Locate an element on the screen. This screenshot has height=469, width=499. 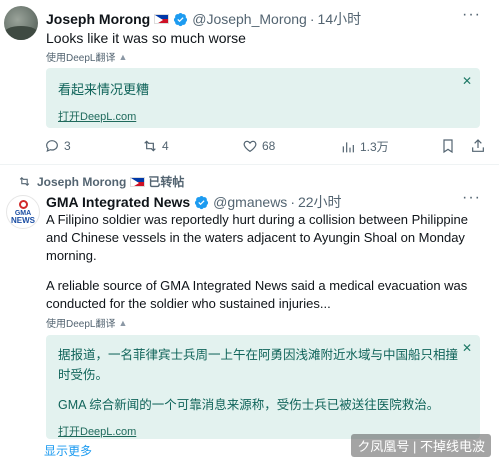
text-line: morning. is located at coordinates (71, 255).